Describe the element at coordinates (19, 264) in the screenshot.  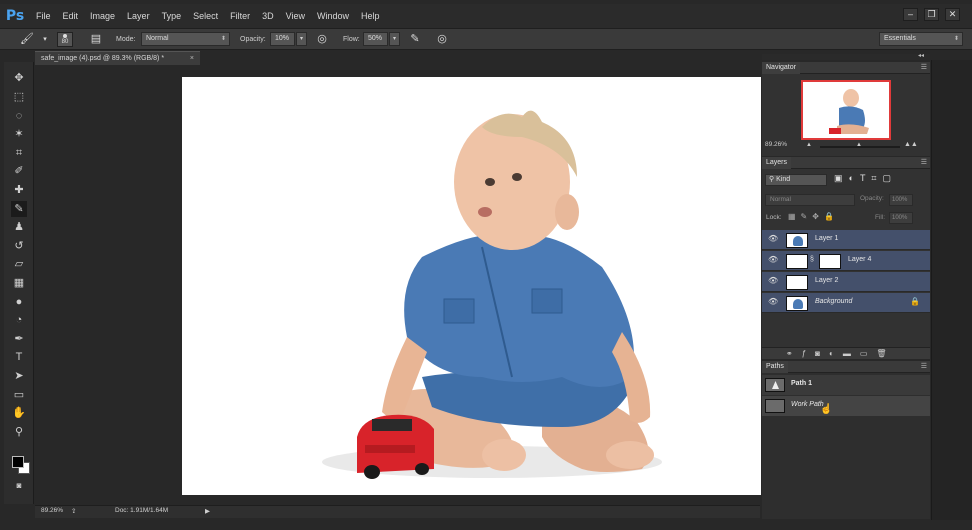
I see `eraser-tool-icon: ▱` at that location.